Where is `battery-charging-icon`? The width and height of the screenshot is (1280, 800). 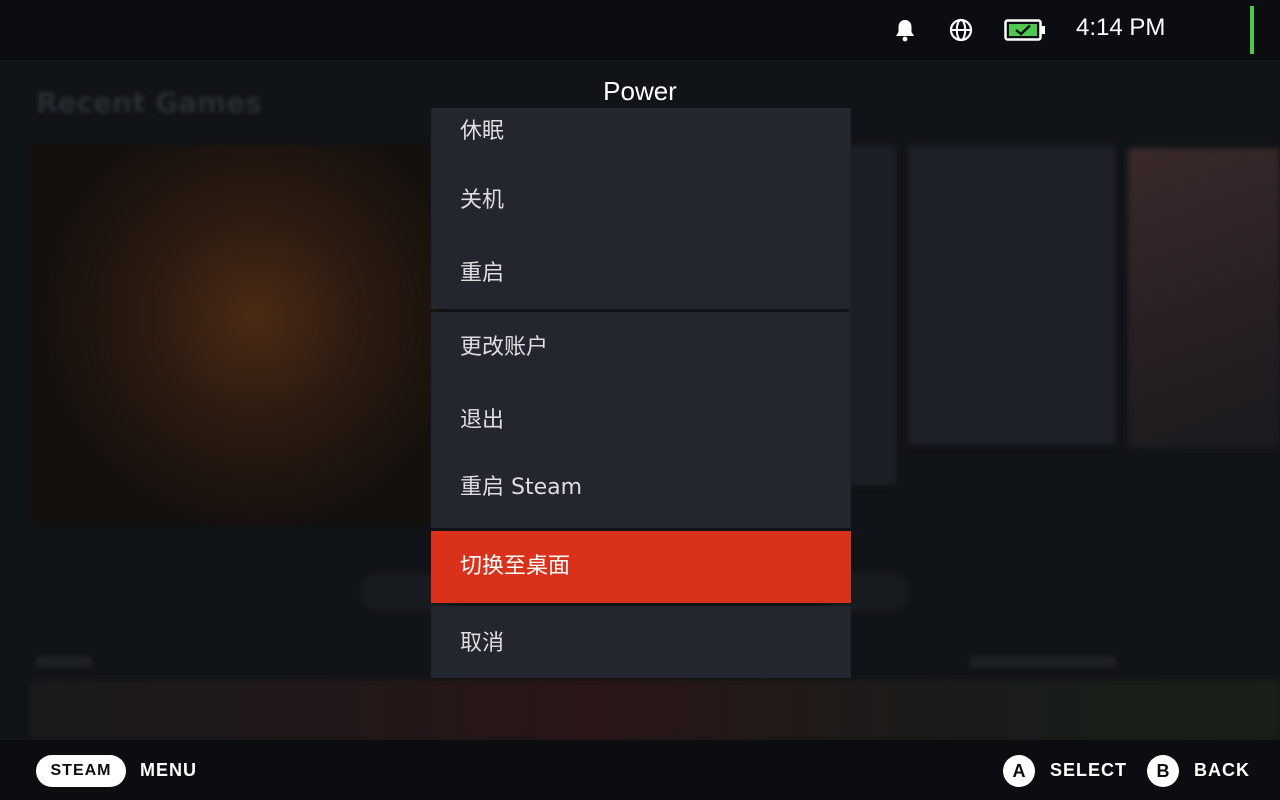
battery-charging-icon is located at coordinates (1025, 30).